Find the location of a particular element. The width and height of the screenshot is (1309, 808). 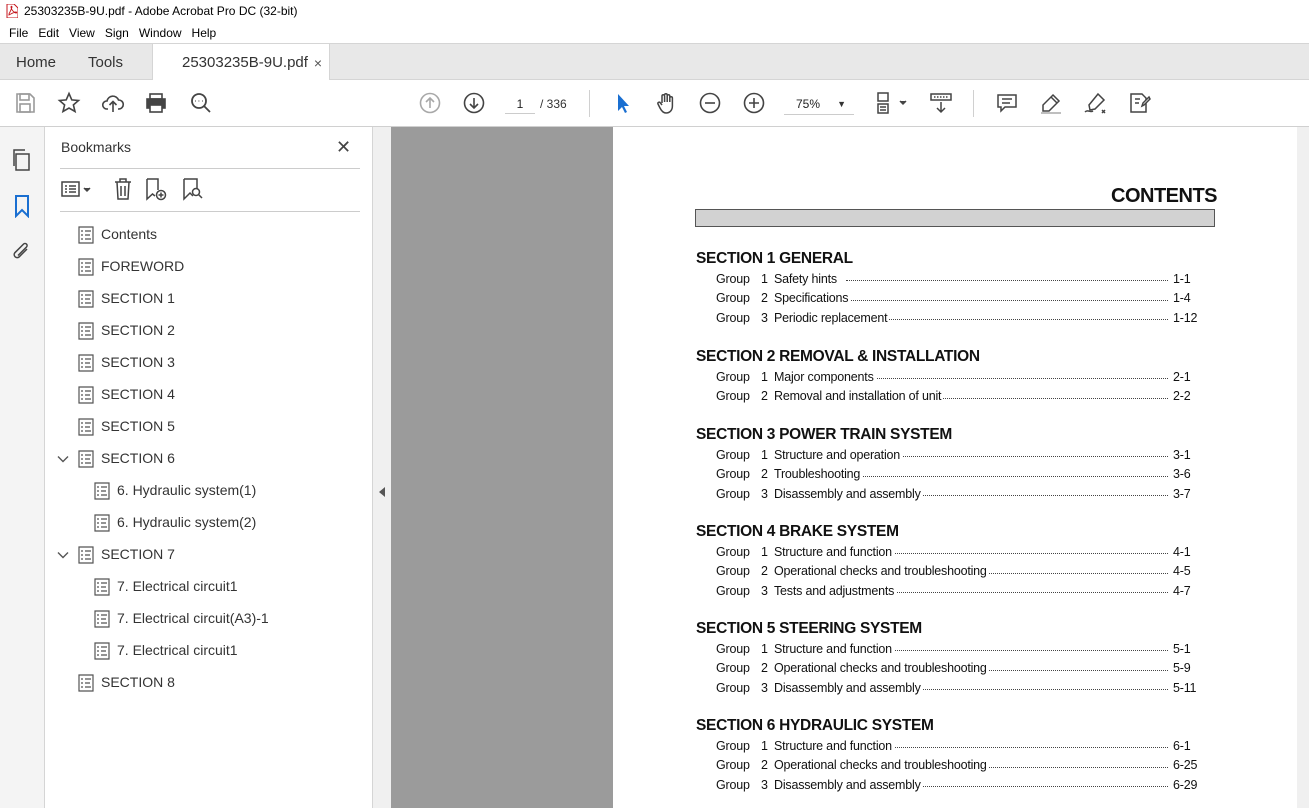

options-menu-icon is located at coordinates (77, 189).